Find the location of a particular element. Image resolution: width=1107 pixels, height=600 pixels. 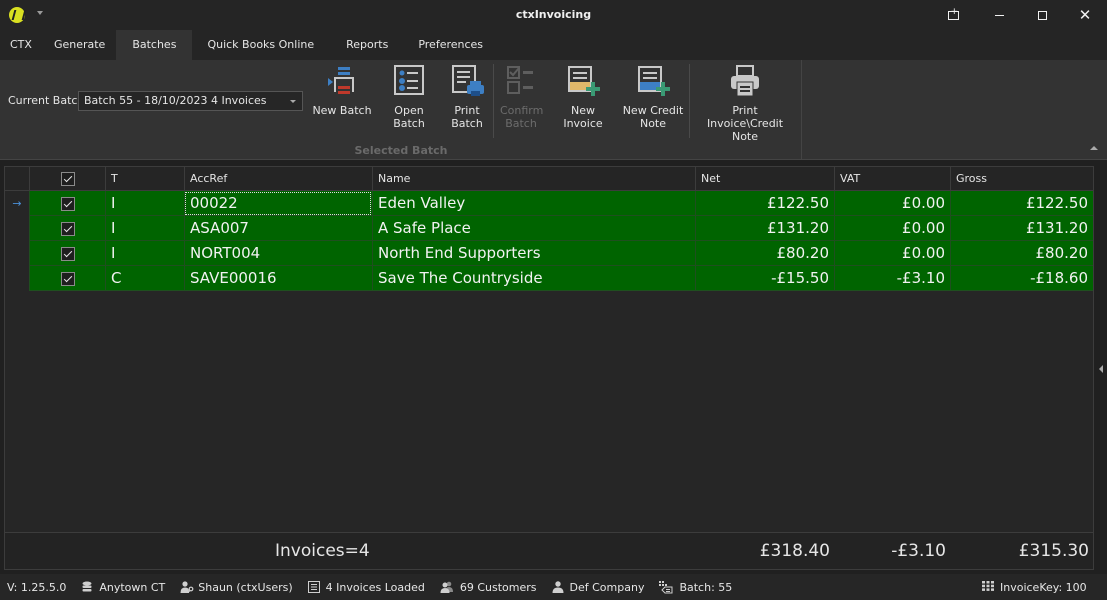

tab-reports: Reports is located at coordinates (367, 45).